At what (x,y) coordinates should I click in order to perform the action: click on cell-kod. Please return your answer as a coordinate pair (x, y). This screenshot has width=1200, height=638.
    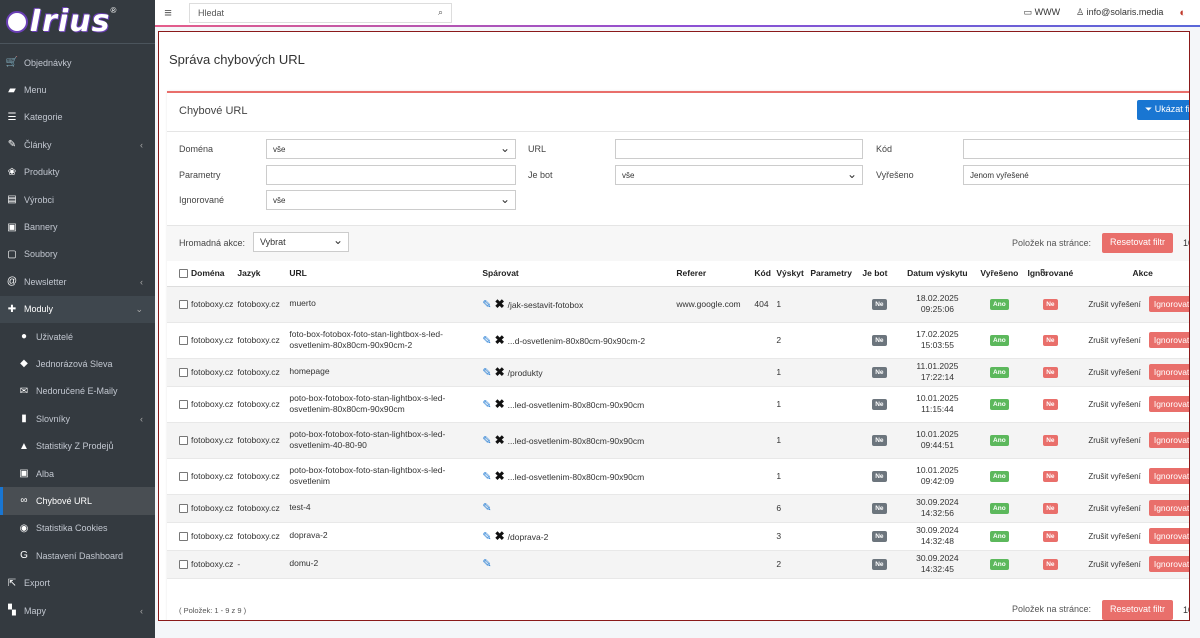
    Looking at the image, I should click on (763, 564).